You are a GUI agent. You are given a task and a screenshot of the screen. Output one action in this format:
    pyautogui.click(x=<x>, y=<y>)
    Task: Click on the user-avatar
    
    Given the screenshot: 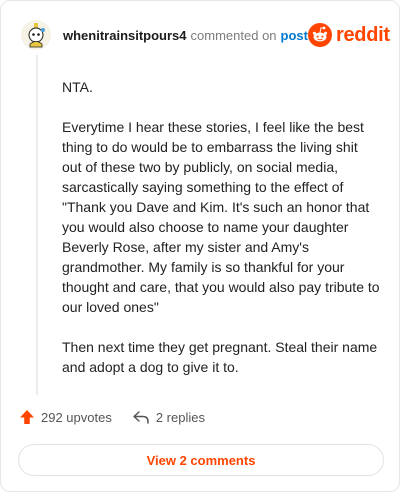 What is the action you would take?
    pyautogui.click(x=36, y=35)
    